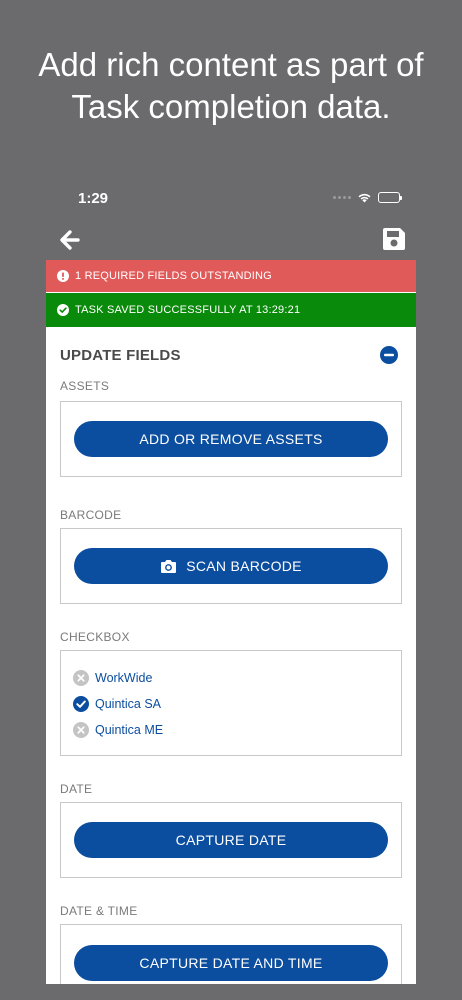 Image resolution: width=462 pixels, height=1000 pixels. Describe the element at coordinates (231, 106) in the screenshot. I see `promo-line-2: Task completion data.` at that location.